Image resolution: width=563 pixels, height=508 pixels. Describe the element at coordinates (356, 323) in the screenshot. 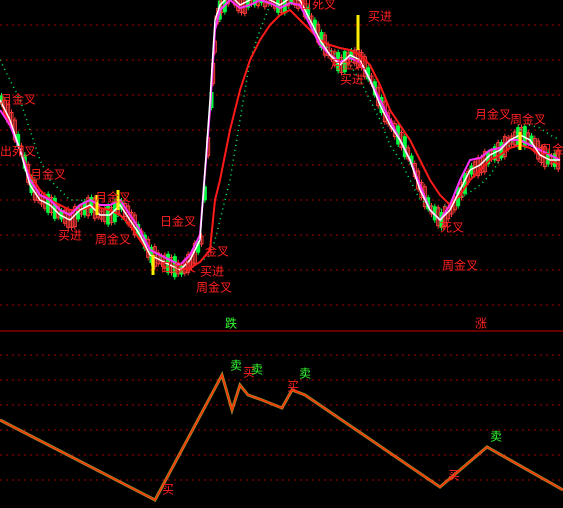

I see `trend-labels: 跌涨` at that location.